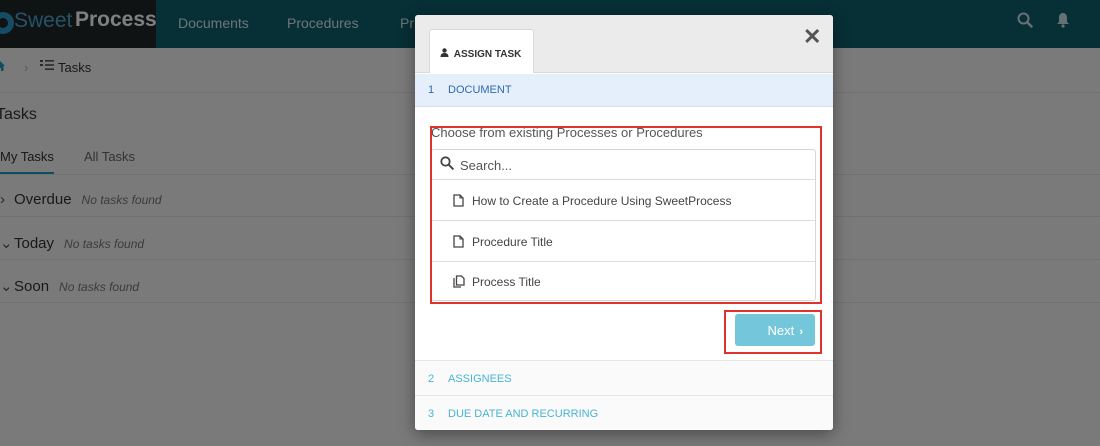 This screenshot has height=446, width=1100. I want to click on step-due-date: 3 DUE DATE AND RECURRING, so click(624, 412).